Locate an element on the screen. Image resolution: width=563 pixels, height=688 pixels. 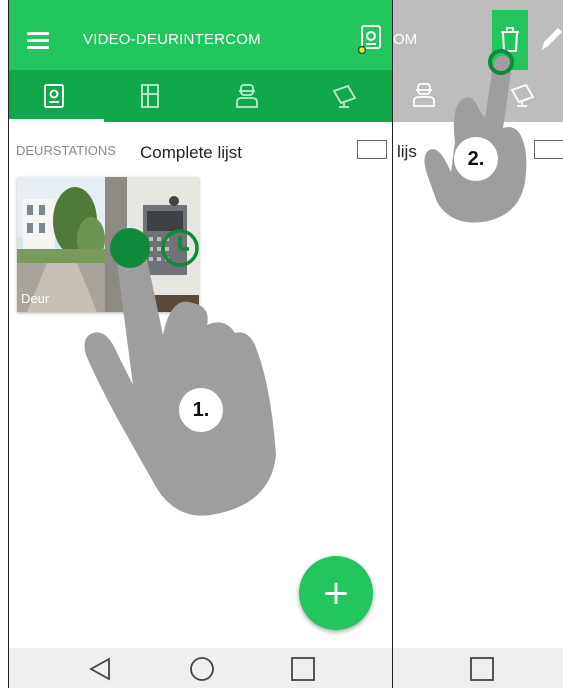
step-badge-2: 2. is located at coordinates (476, 159).